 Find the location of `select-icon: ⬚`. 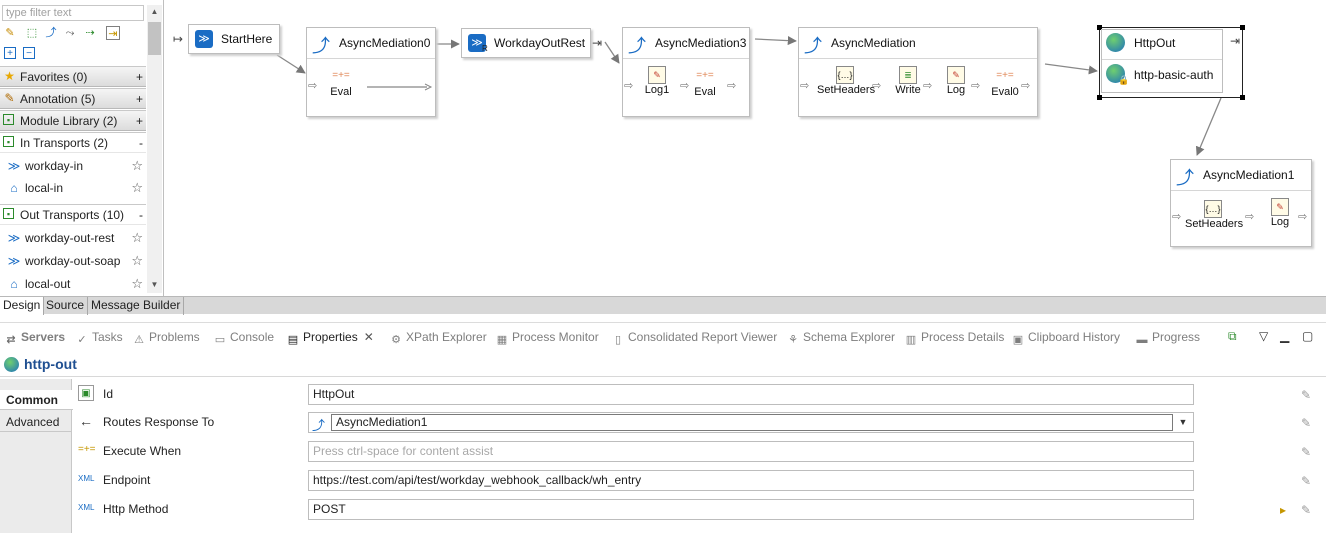

select-icon: ⬚ is located at coordinates (32, 33).